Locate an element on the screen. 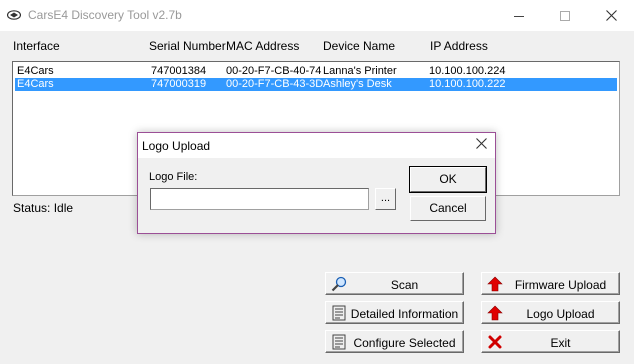  configure-selected-button: Configure Selected is located at coordinates (394, 341).